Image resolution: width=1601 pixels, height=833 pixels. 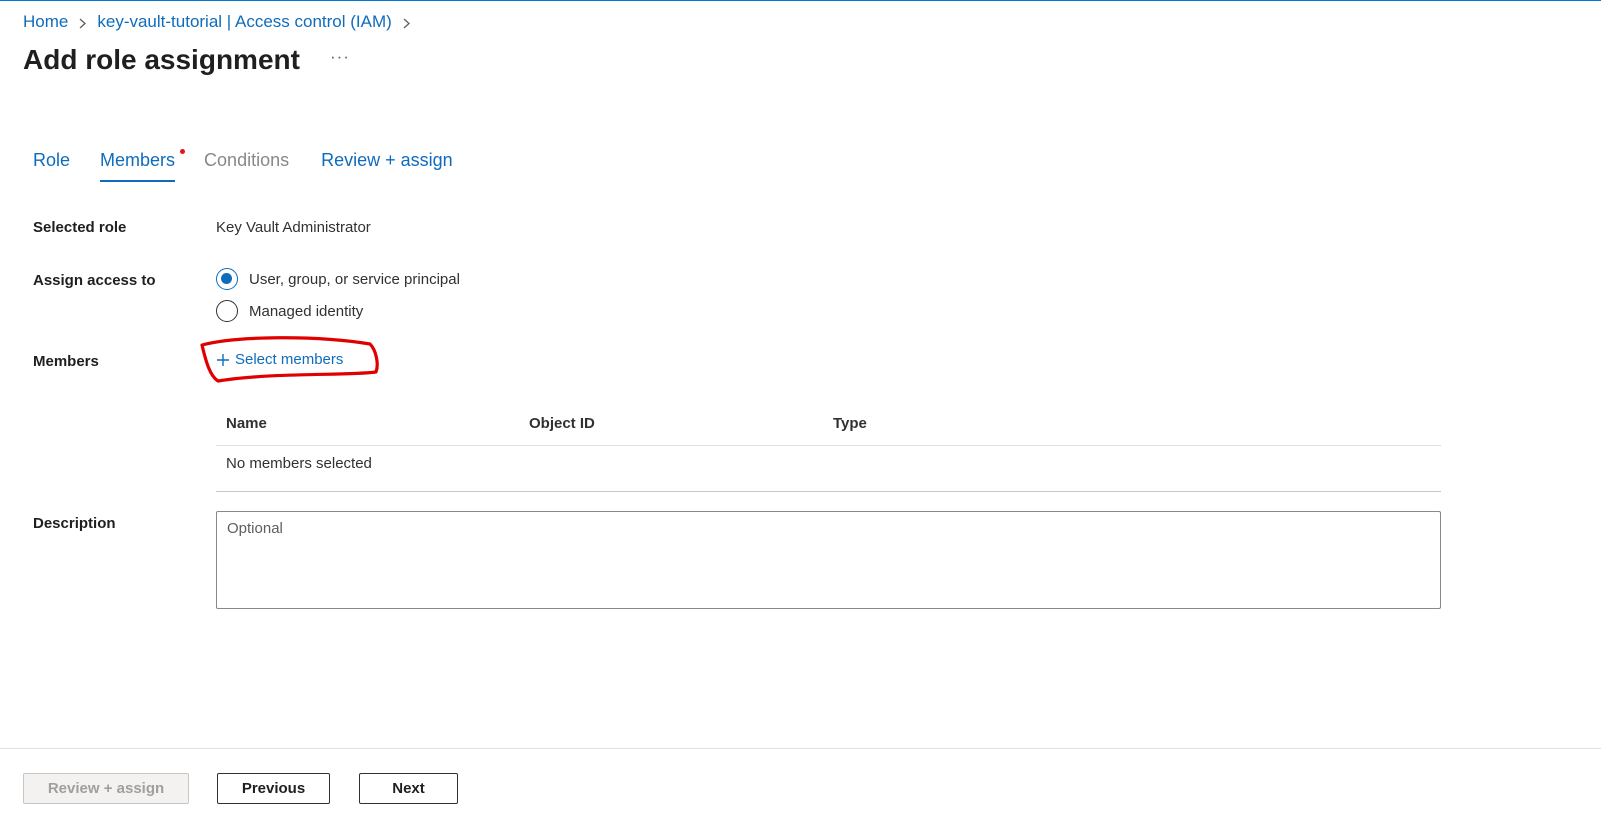 I want to click on members-table: Name Object ID Type No members selected, so click(x=828, y=451).